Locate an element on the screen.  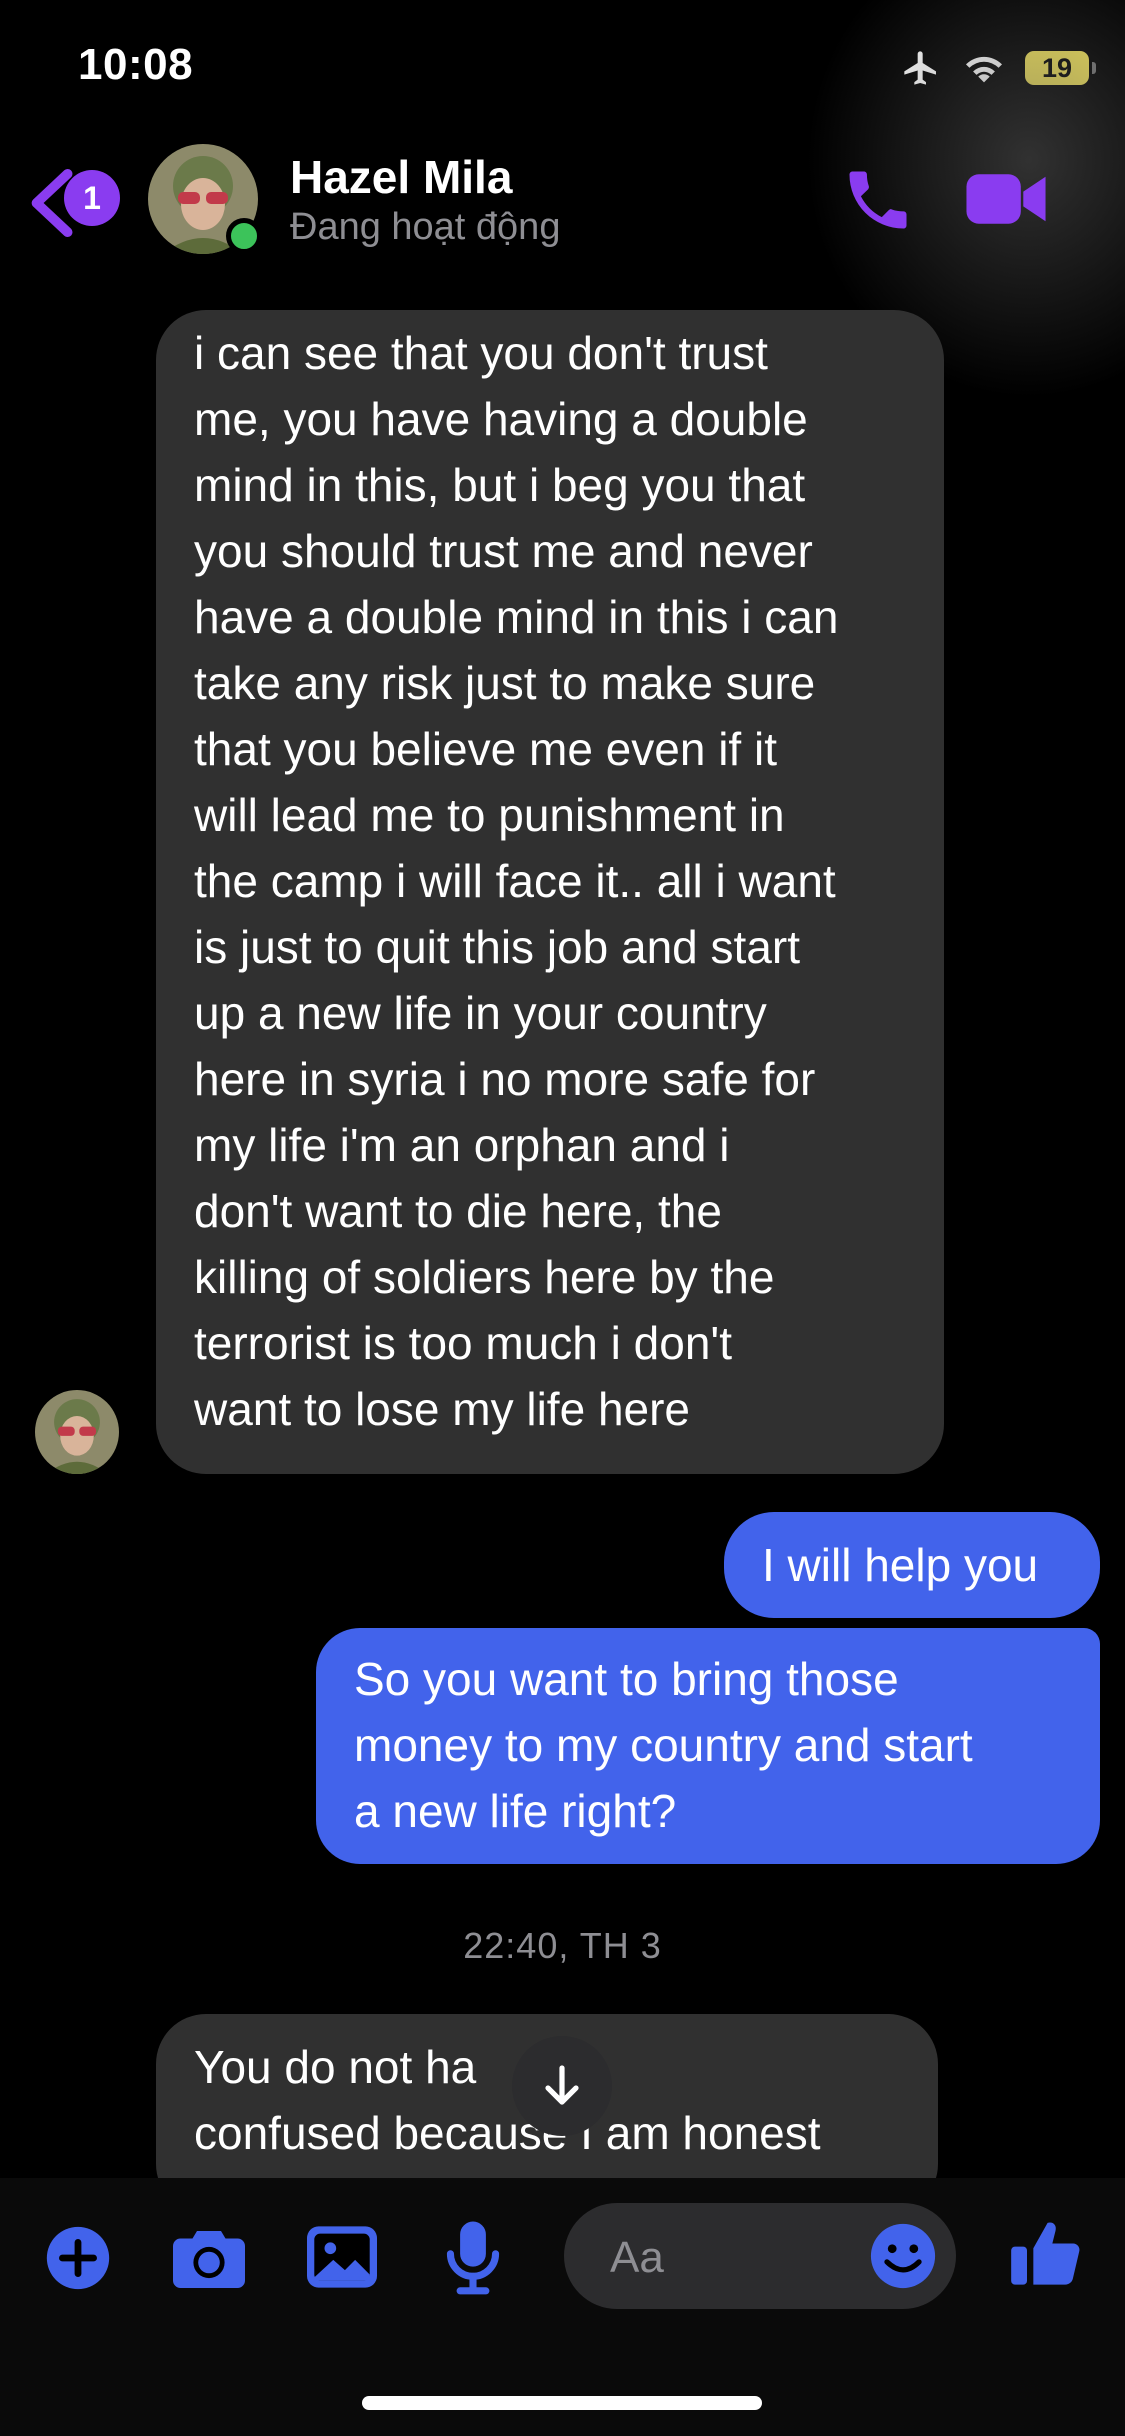
contact-name: Hazel Mila is located at coordinates (401, 177).